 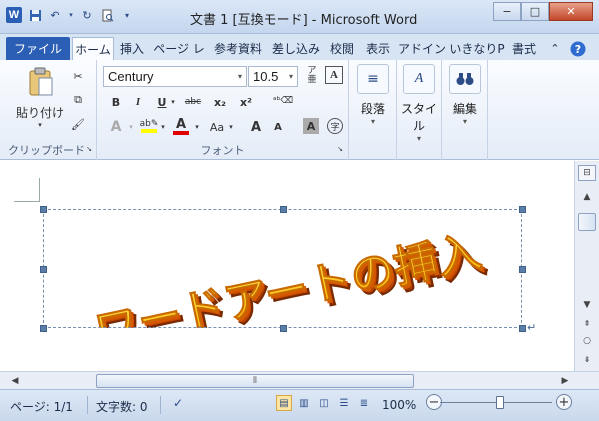 What do you see at coordinates (41, 406) in the screenshot?
I see `page-indicator: ページ: 1/1` at bounding box center [41, 406].